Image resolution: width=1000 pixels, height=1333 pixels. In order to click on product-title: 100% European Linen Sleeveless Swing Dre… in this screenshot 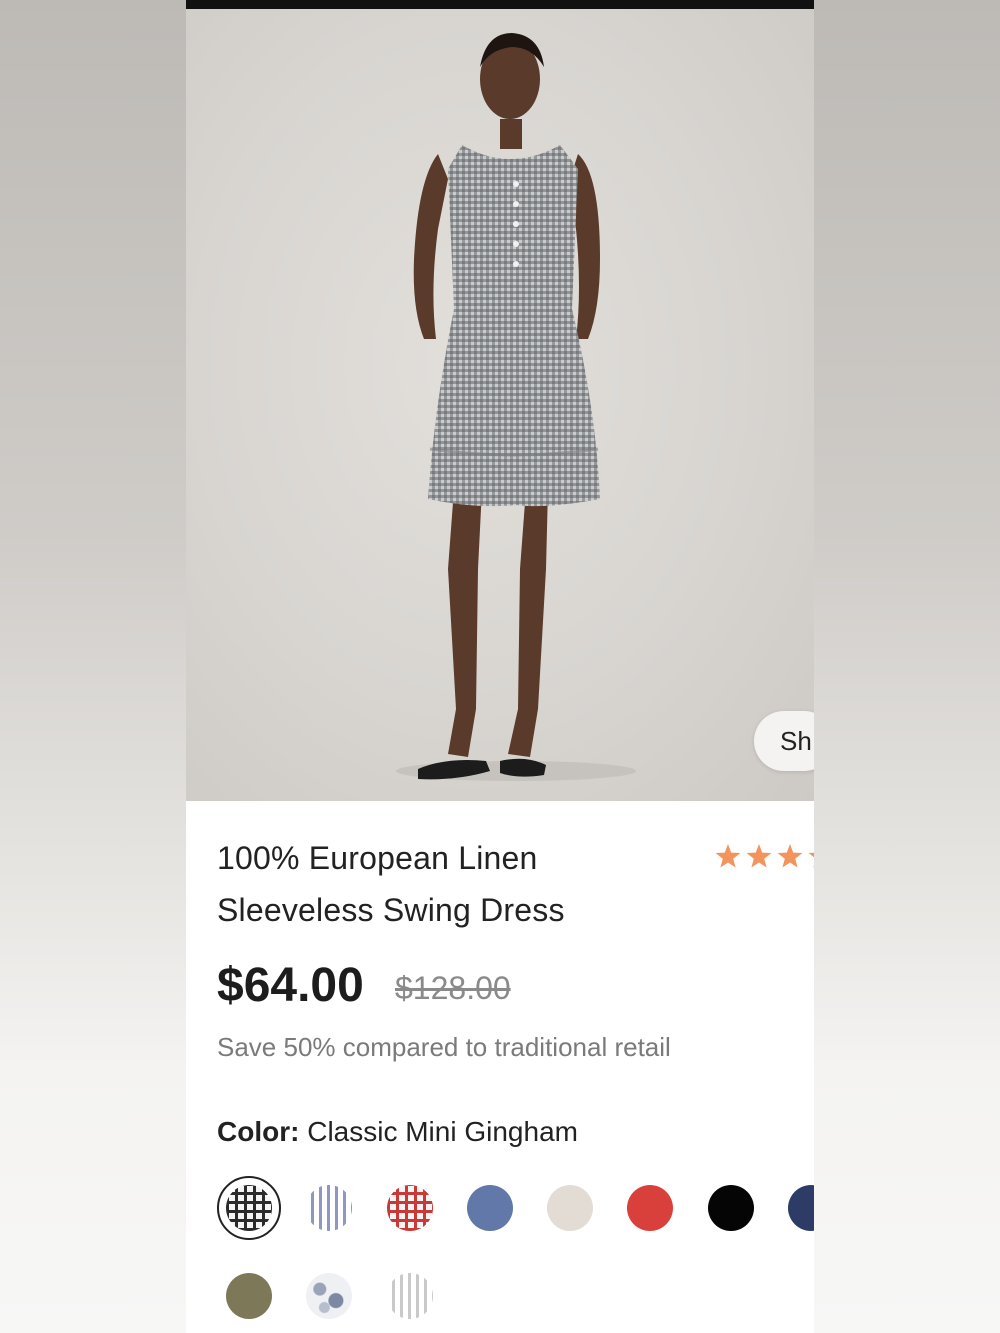, I will do `click(452, 884)`.